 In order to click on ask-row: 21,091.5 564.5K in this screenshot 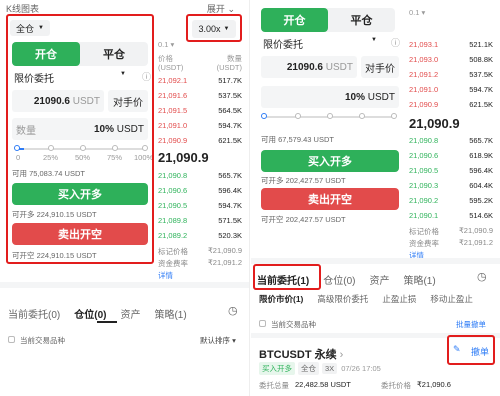, I will do `click(200, 110)`.